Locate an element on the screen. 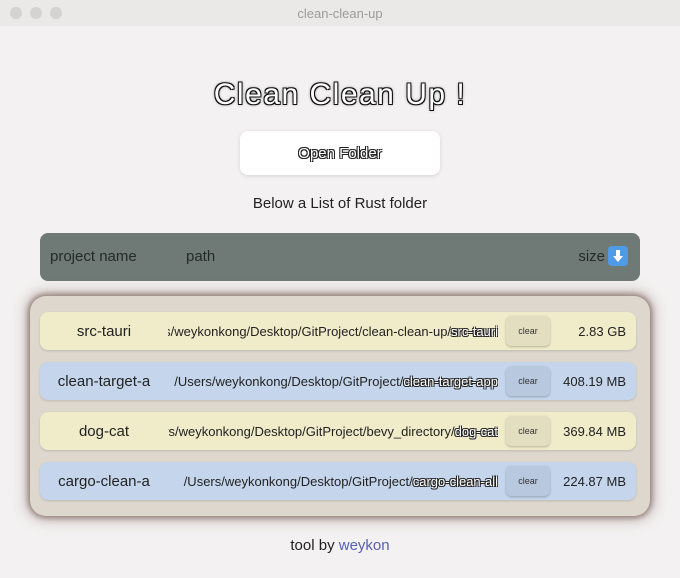  close-window-button is located at coordinates (16, 13).